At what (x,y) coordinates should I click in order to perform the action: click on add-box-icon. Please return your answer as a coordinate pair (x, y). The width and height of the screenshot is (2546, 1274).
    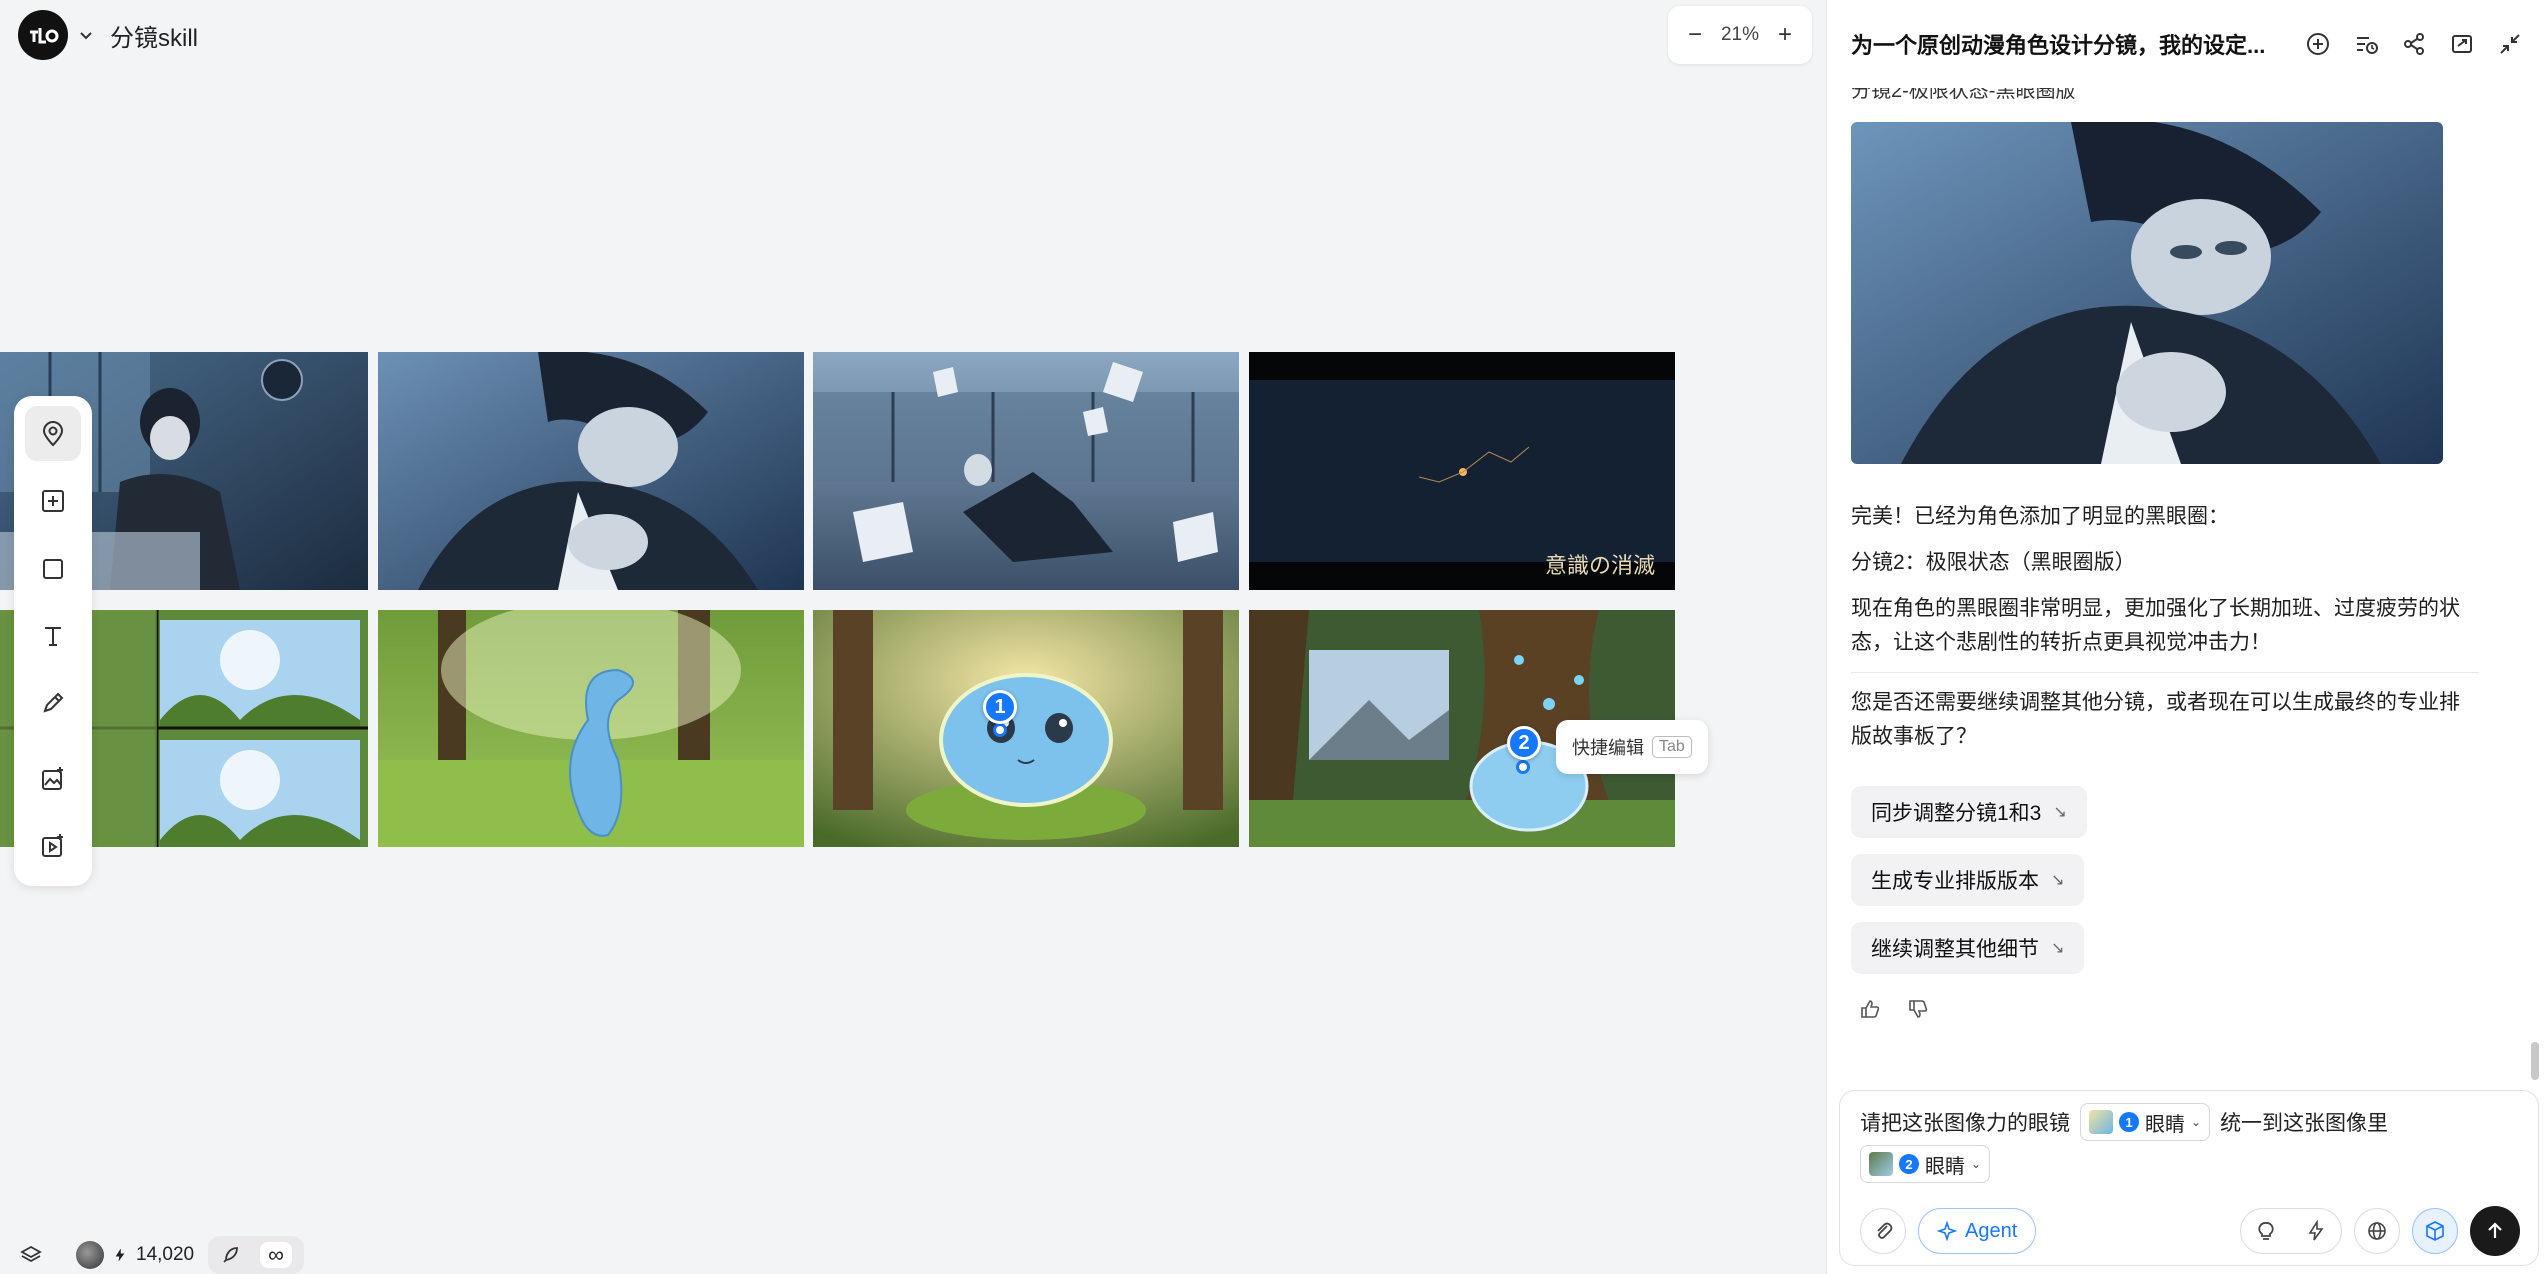
    Looking at the image, I should click on (53, 501).